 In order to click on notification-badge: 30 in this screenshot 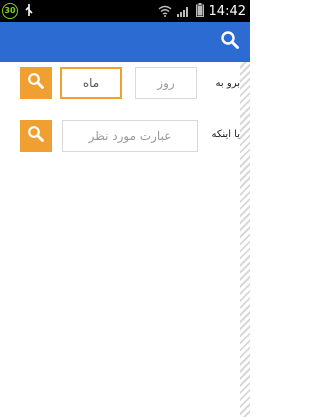, I will do `click(10, 11)`.